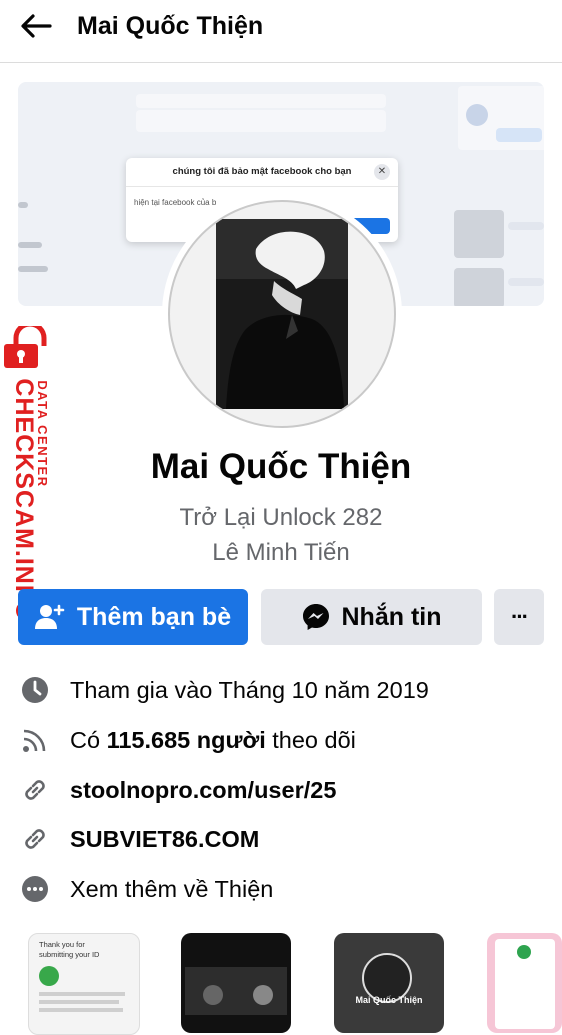 This screenshot has height=1035, width=562. Describe the element at coordinates (249, 689) in the screenshot. I see `joined-text: Tham gia vào Tháng 10 năm 2019` at that location.